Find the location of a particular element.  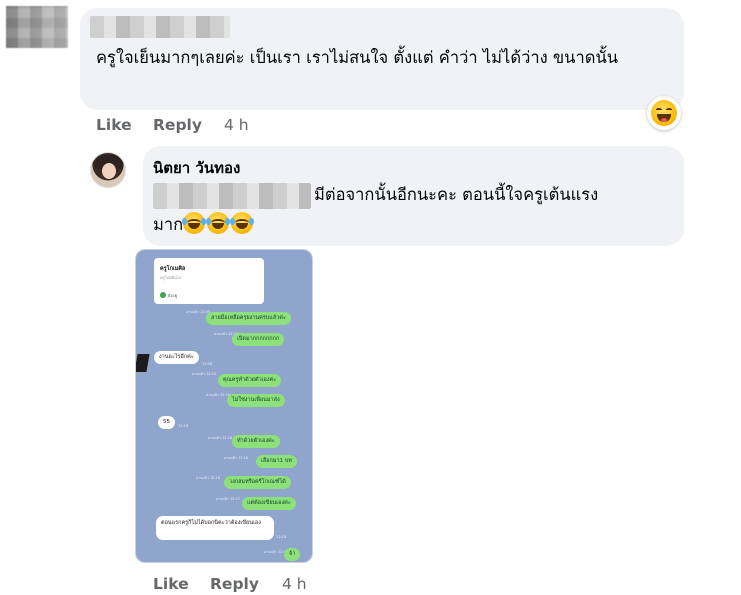

reaction-badge is located at coordinates (664, 113).